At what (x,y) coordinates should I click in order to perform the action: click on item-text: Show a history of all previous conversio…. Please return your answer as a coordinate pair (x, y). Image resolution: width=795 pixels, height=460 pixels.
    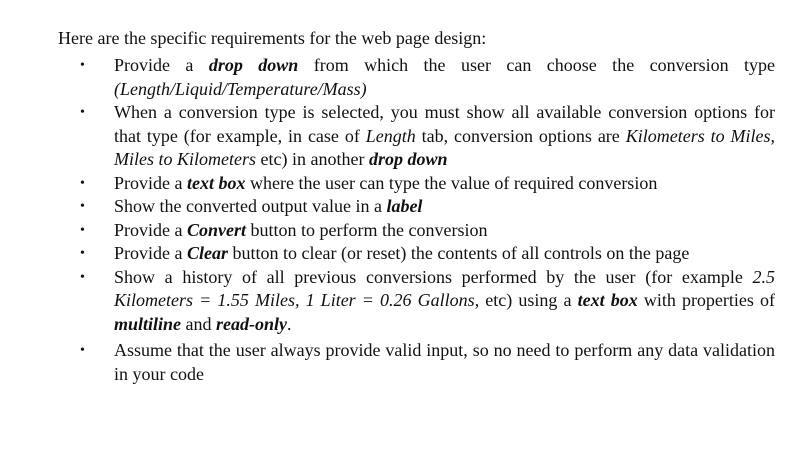
    Looking at the image, I should click on (433, 276).